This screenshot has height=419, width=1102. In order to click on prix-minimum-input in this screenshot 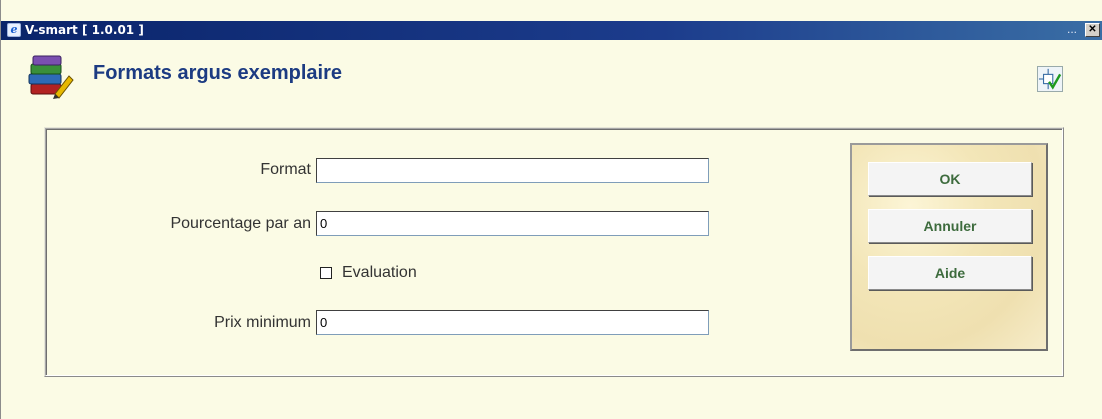, I will do `click(512, 322)`.